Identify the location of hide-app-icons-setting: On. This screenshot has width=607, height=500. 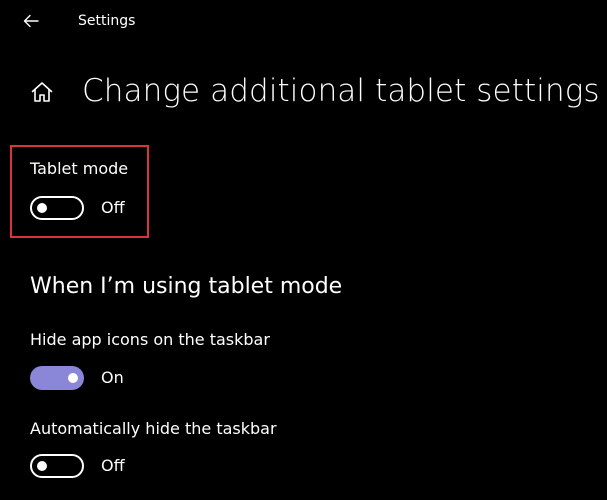
(77, 378).